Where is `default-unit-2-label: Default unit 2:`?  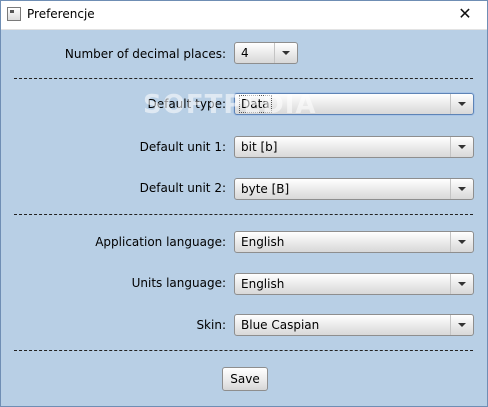 default-unit-2-label: Default unit 2: is located at coordinates (182, 188).